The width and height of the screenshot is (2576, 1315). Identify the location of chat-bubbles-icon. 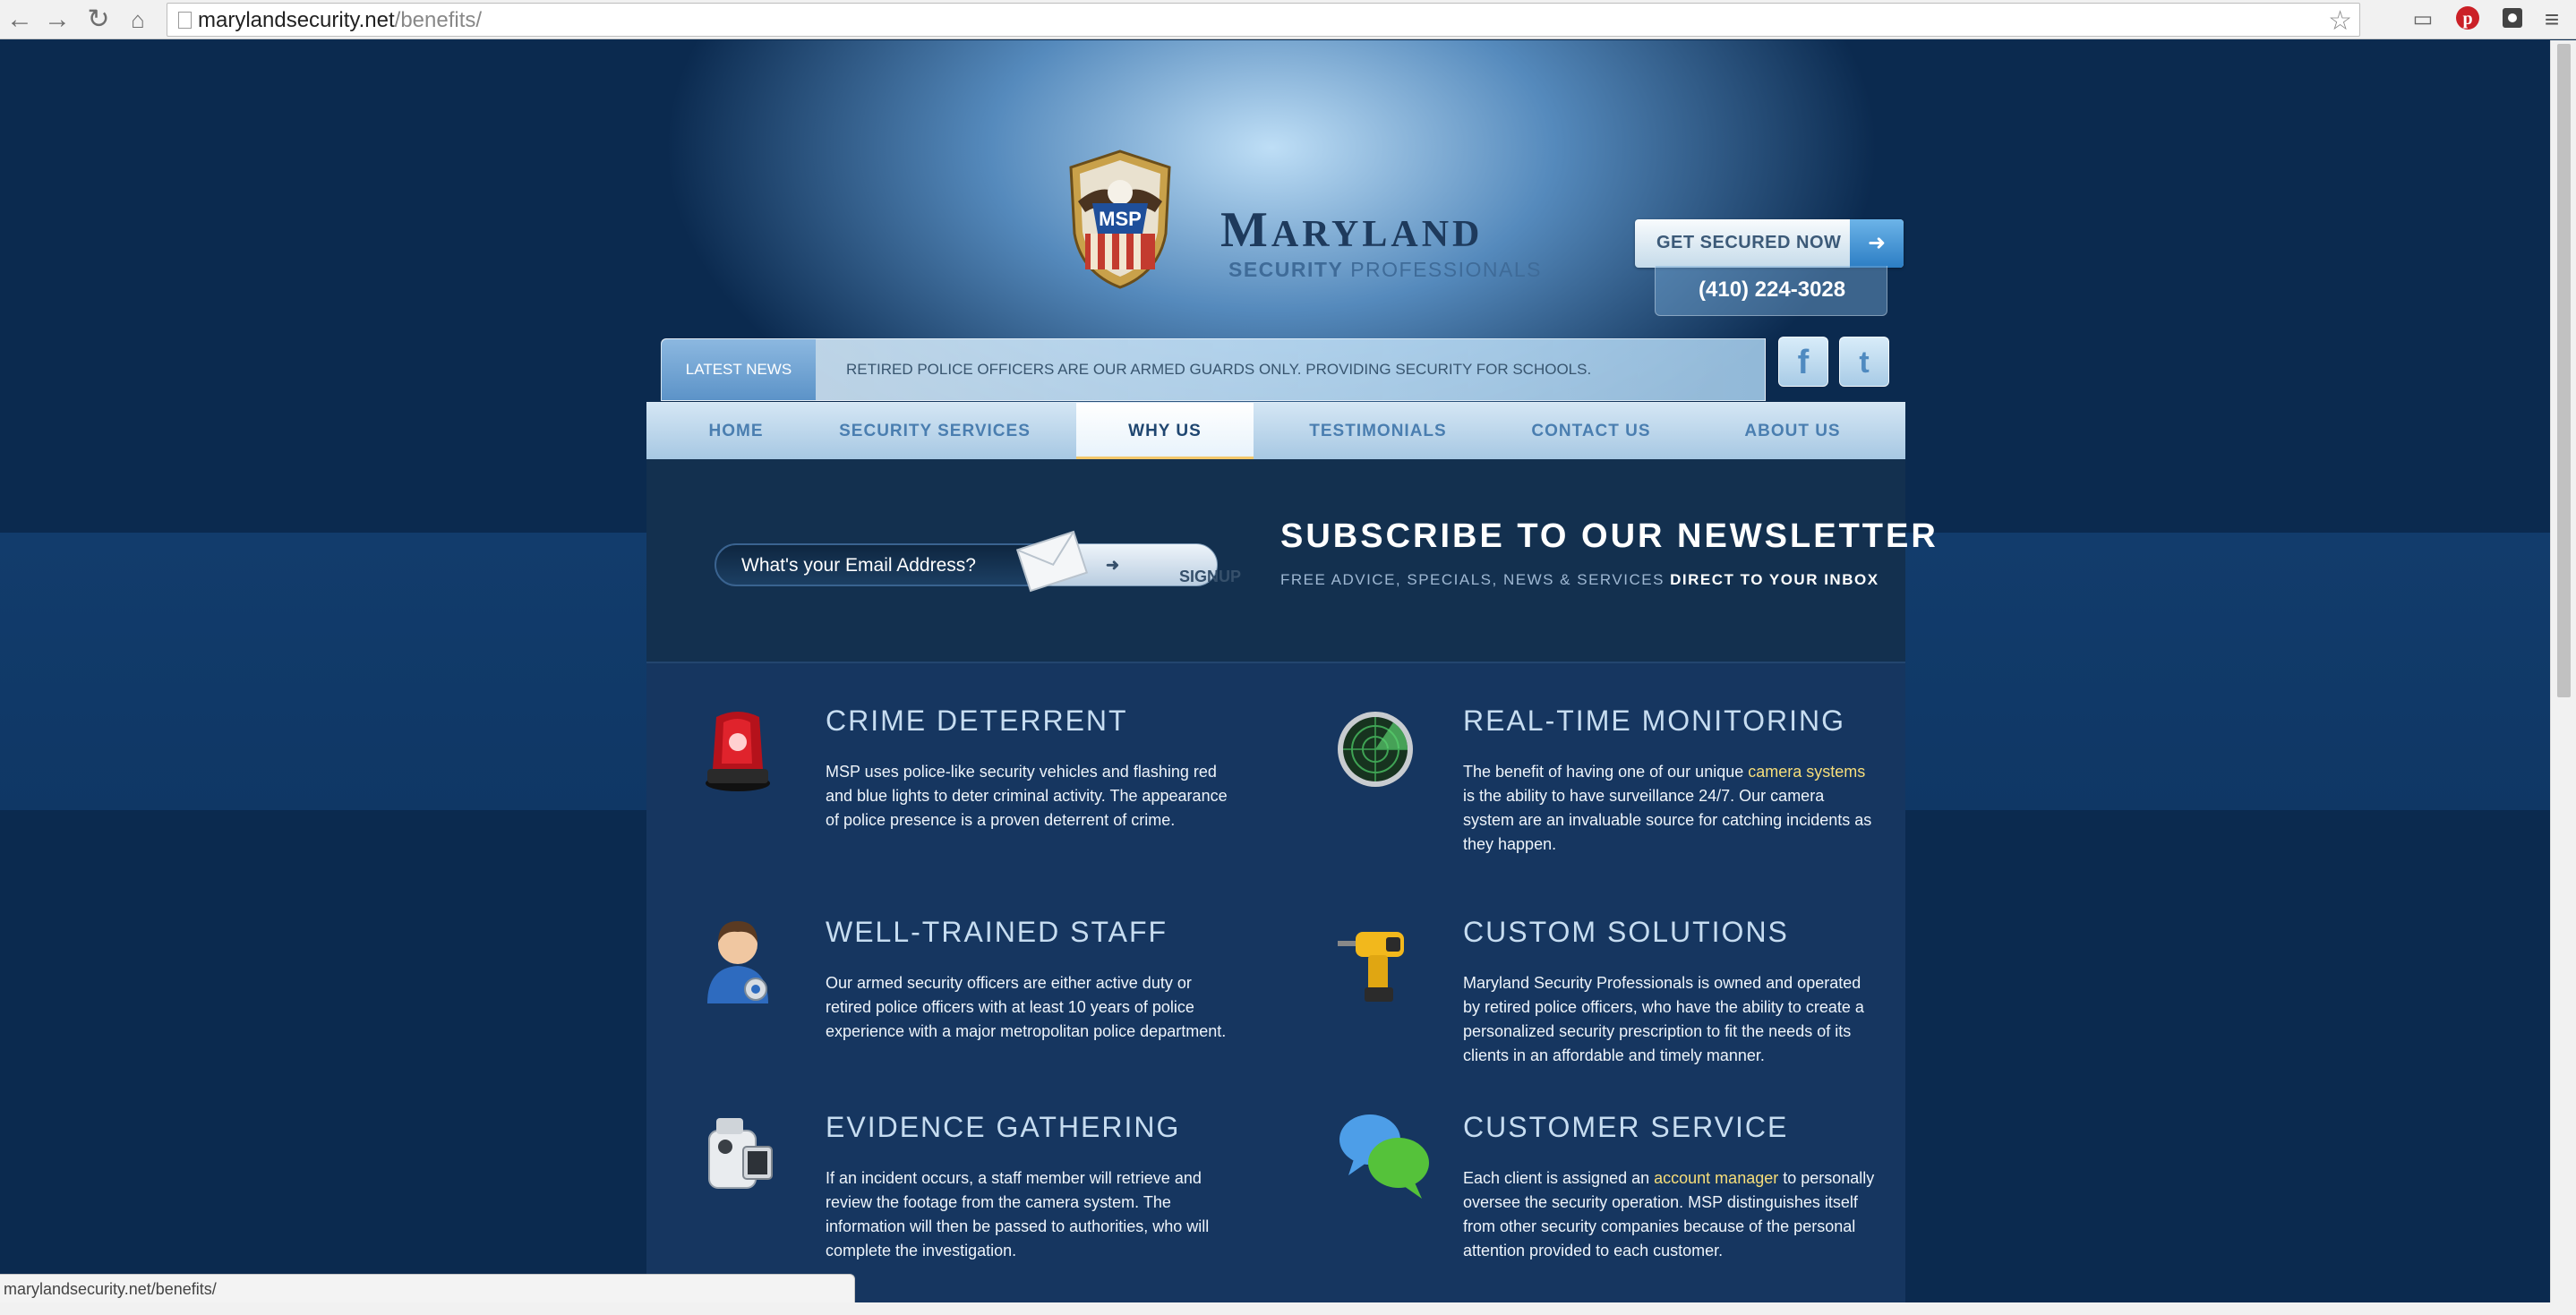
(1384, 1157).